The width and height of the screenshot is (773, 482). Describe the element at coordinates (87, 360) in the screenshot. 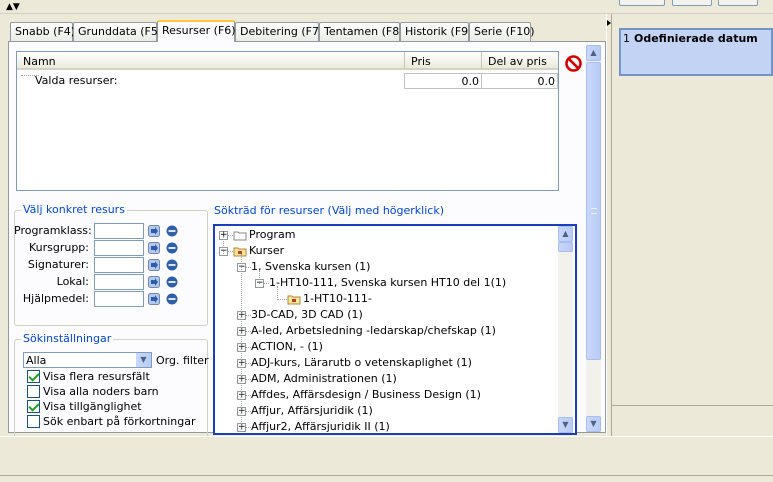

I see `org-filter-select: Alla ▼` at that location.